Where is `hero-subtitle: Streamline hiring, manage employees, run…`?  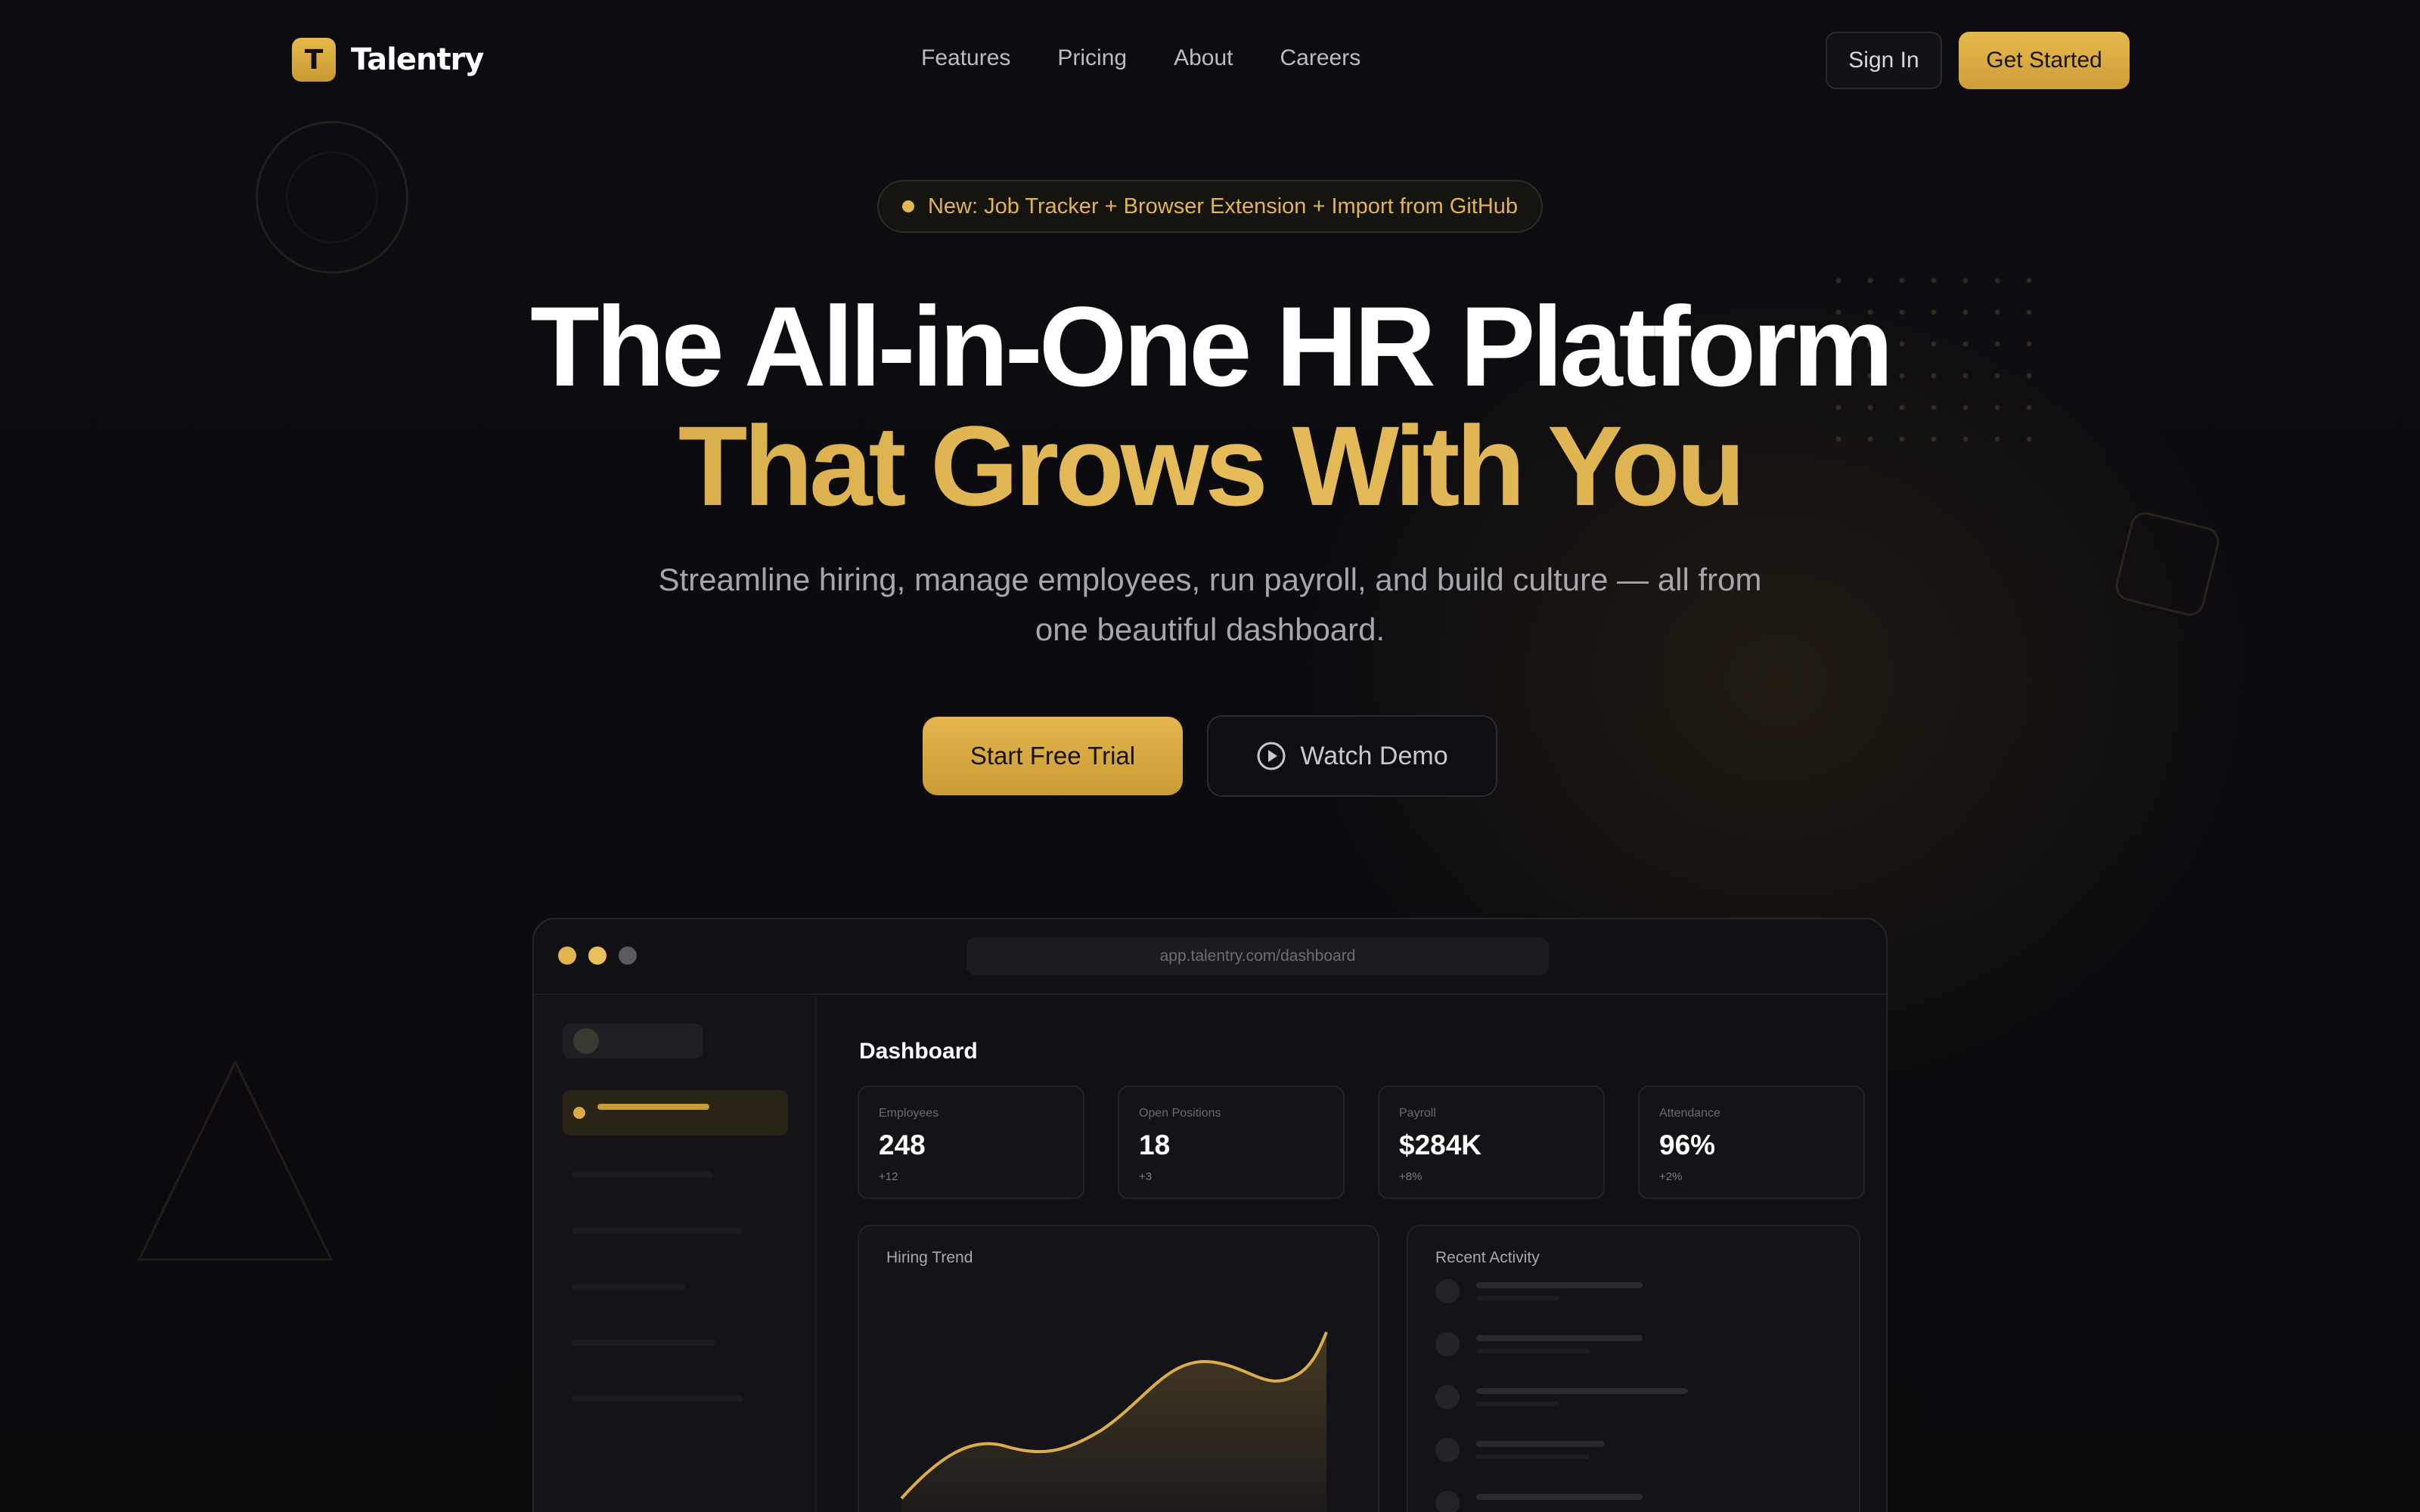
hero-subtitle: Streamline hiring, manage employees, run… is located at coordinates (1210, 604).